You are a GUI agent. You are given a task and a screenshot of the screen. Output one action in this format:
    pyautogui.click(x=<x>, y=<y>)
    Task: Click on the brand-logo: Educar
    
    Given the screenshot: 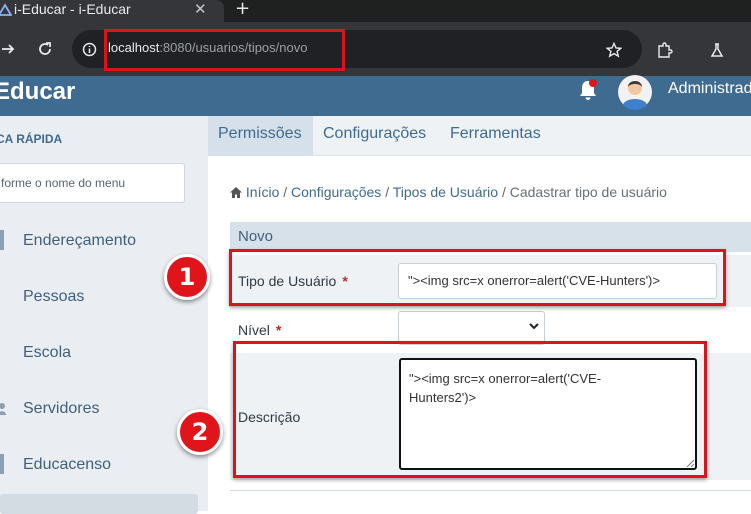 What is the action you would take?
    pyautogui.click(x=37, y=92)
    